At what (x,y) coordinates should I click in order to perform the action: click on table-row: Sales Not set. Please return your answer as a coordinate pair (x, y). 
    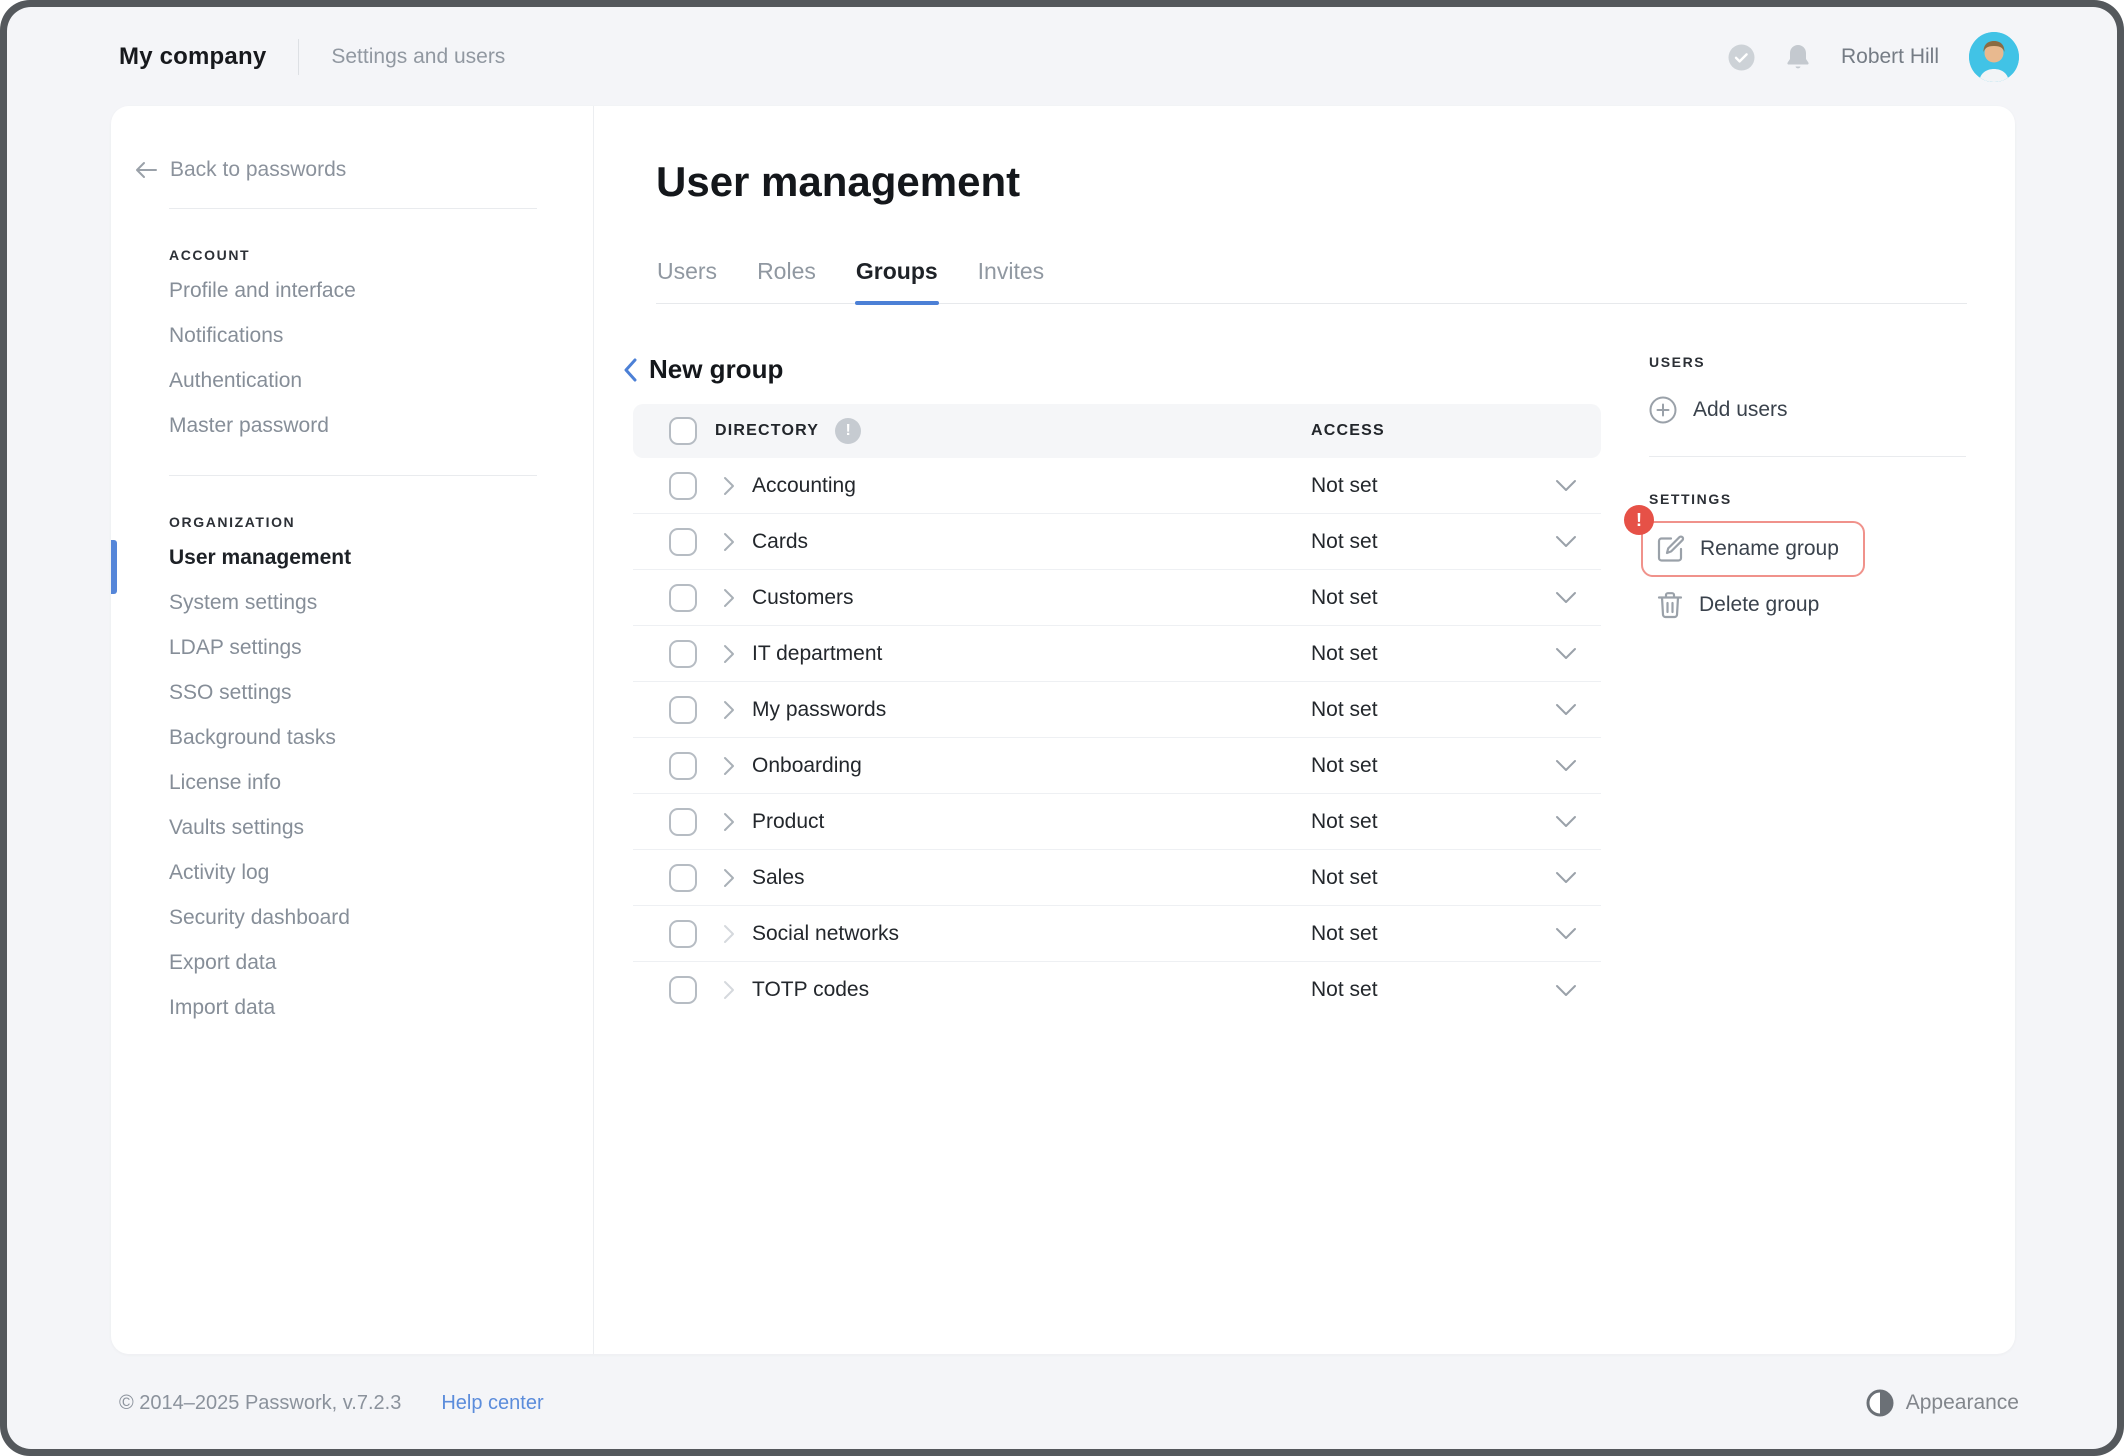
    Looking at the image, I should click on (1117, 878).